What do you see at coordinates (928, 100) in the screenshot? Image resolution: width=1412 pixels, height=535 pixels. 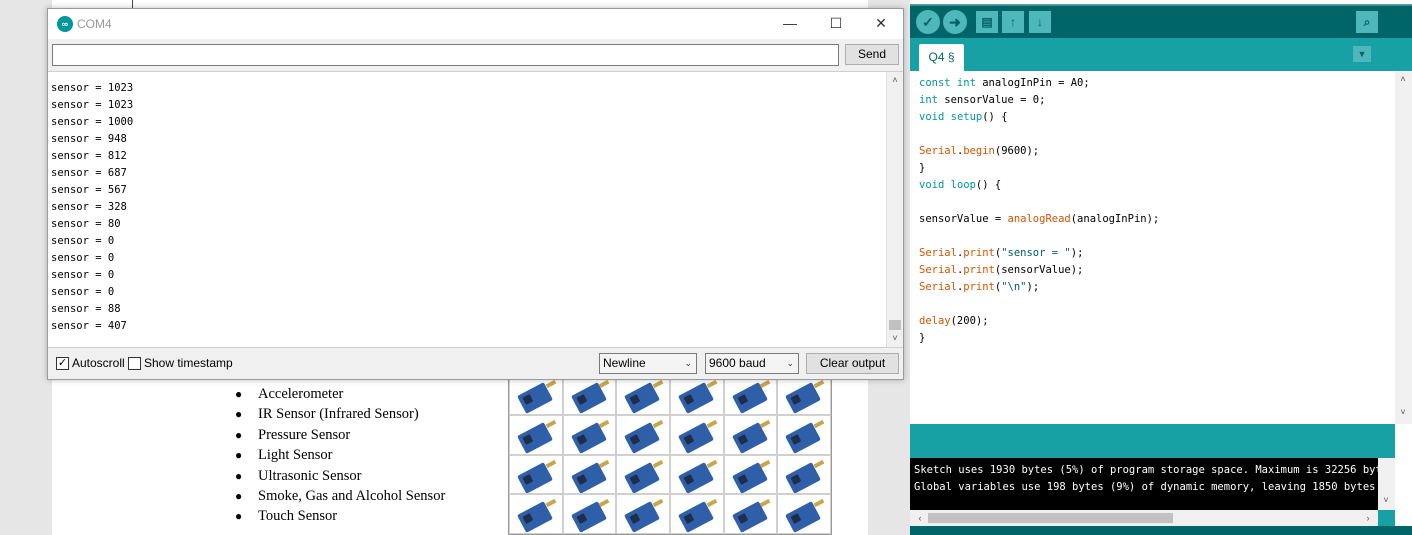 I see `code-token: int` at bounding box center [928, 100].